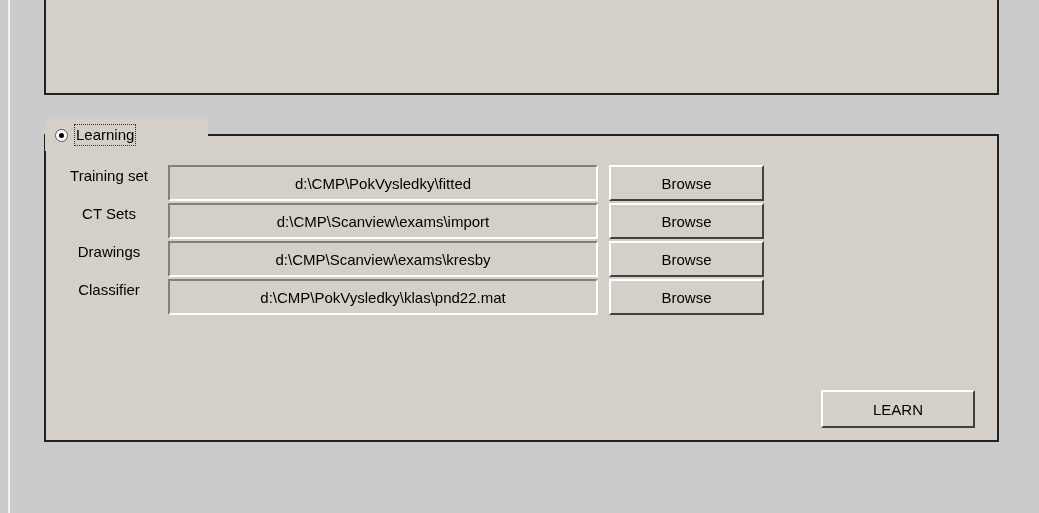 This screenshot has height=513, width=1039. I want to click on path-field: d:\CMP\Scanview\exams\kresby, so click(383, 259).